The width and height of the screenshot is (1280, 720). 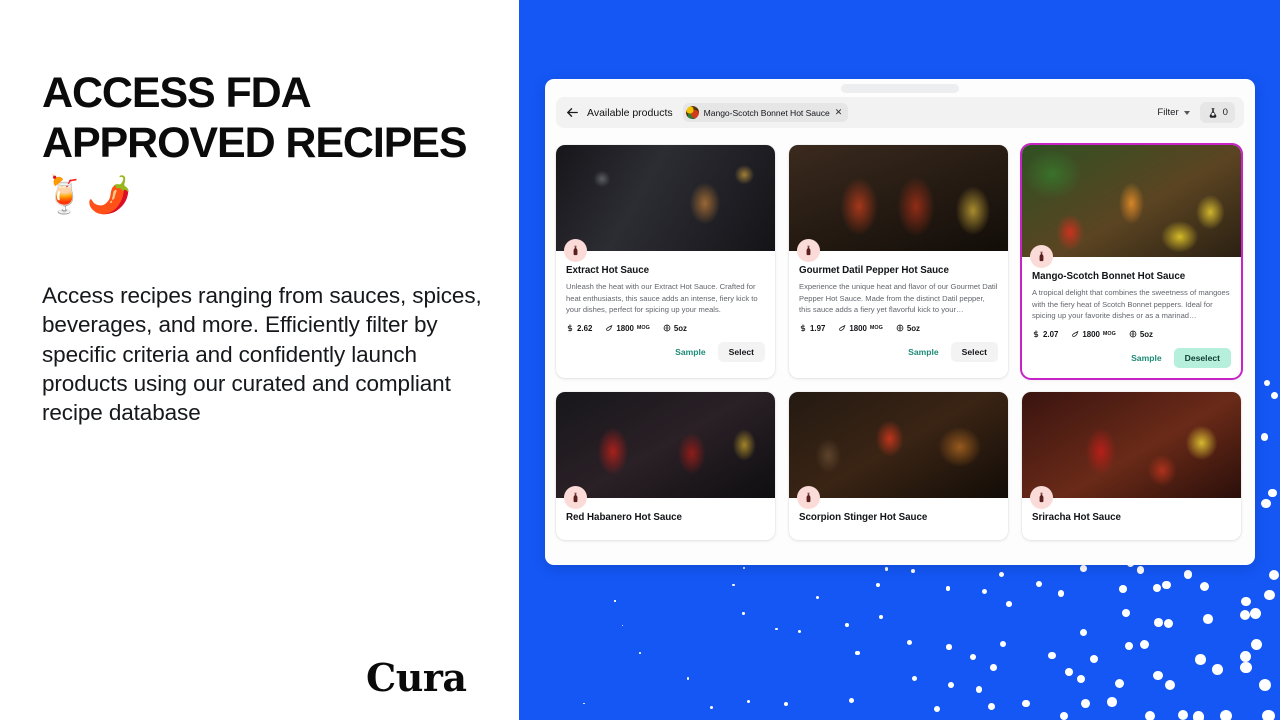 I want to click on product-card: Red Habanero Hot Sauce, so click(x=665, y=465).